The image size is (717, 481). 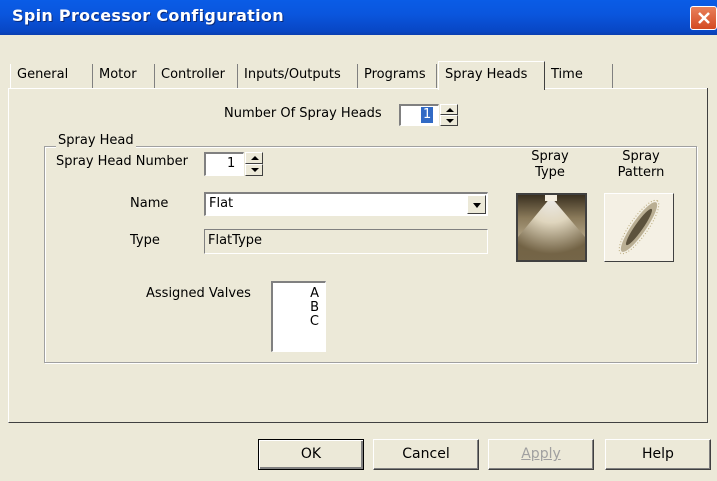 I want to click on list-item: B, so click(x=314, y=308).